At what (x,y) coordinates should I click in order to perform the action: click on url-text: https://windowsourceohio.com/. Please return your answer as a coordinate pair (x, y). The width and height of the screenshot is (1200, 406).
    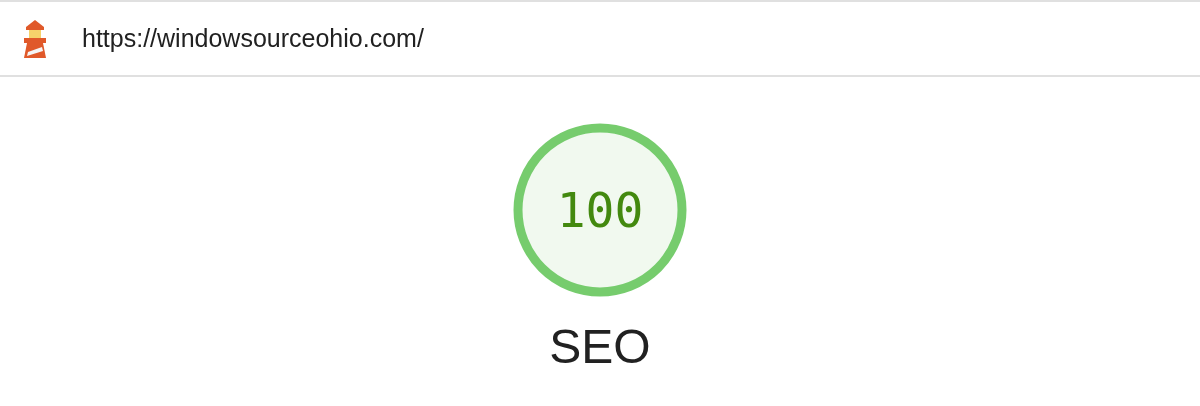
    Looking at the image, I should click on (253, 38).